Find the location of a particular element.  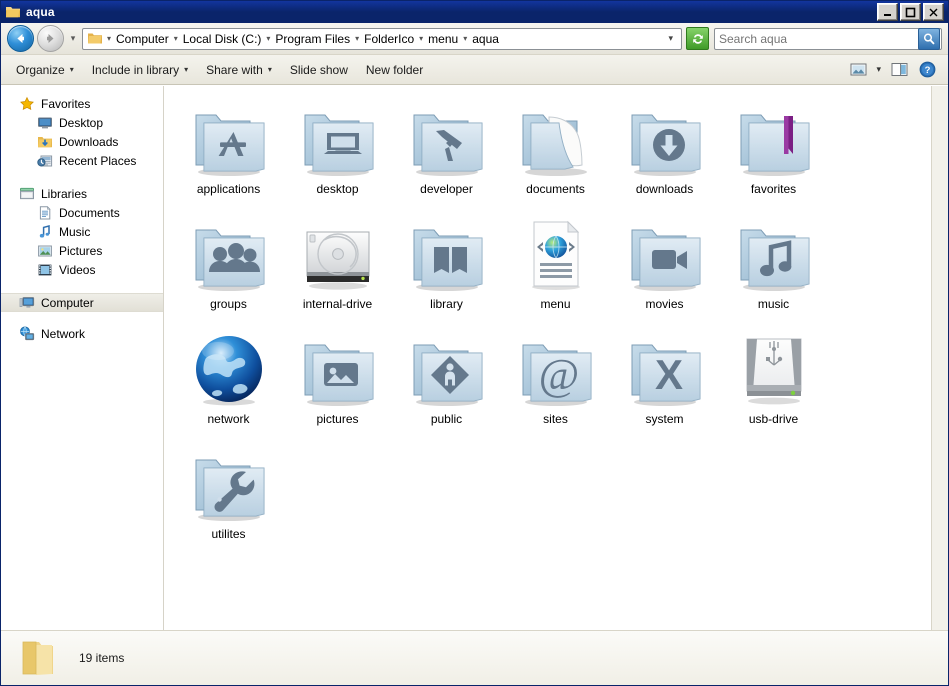

sidebar-group-network: Network is located at coordinates (82, 333).